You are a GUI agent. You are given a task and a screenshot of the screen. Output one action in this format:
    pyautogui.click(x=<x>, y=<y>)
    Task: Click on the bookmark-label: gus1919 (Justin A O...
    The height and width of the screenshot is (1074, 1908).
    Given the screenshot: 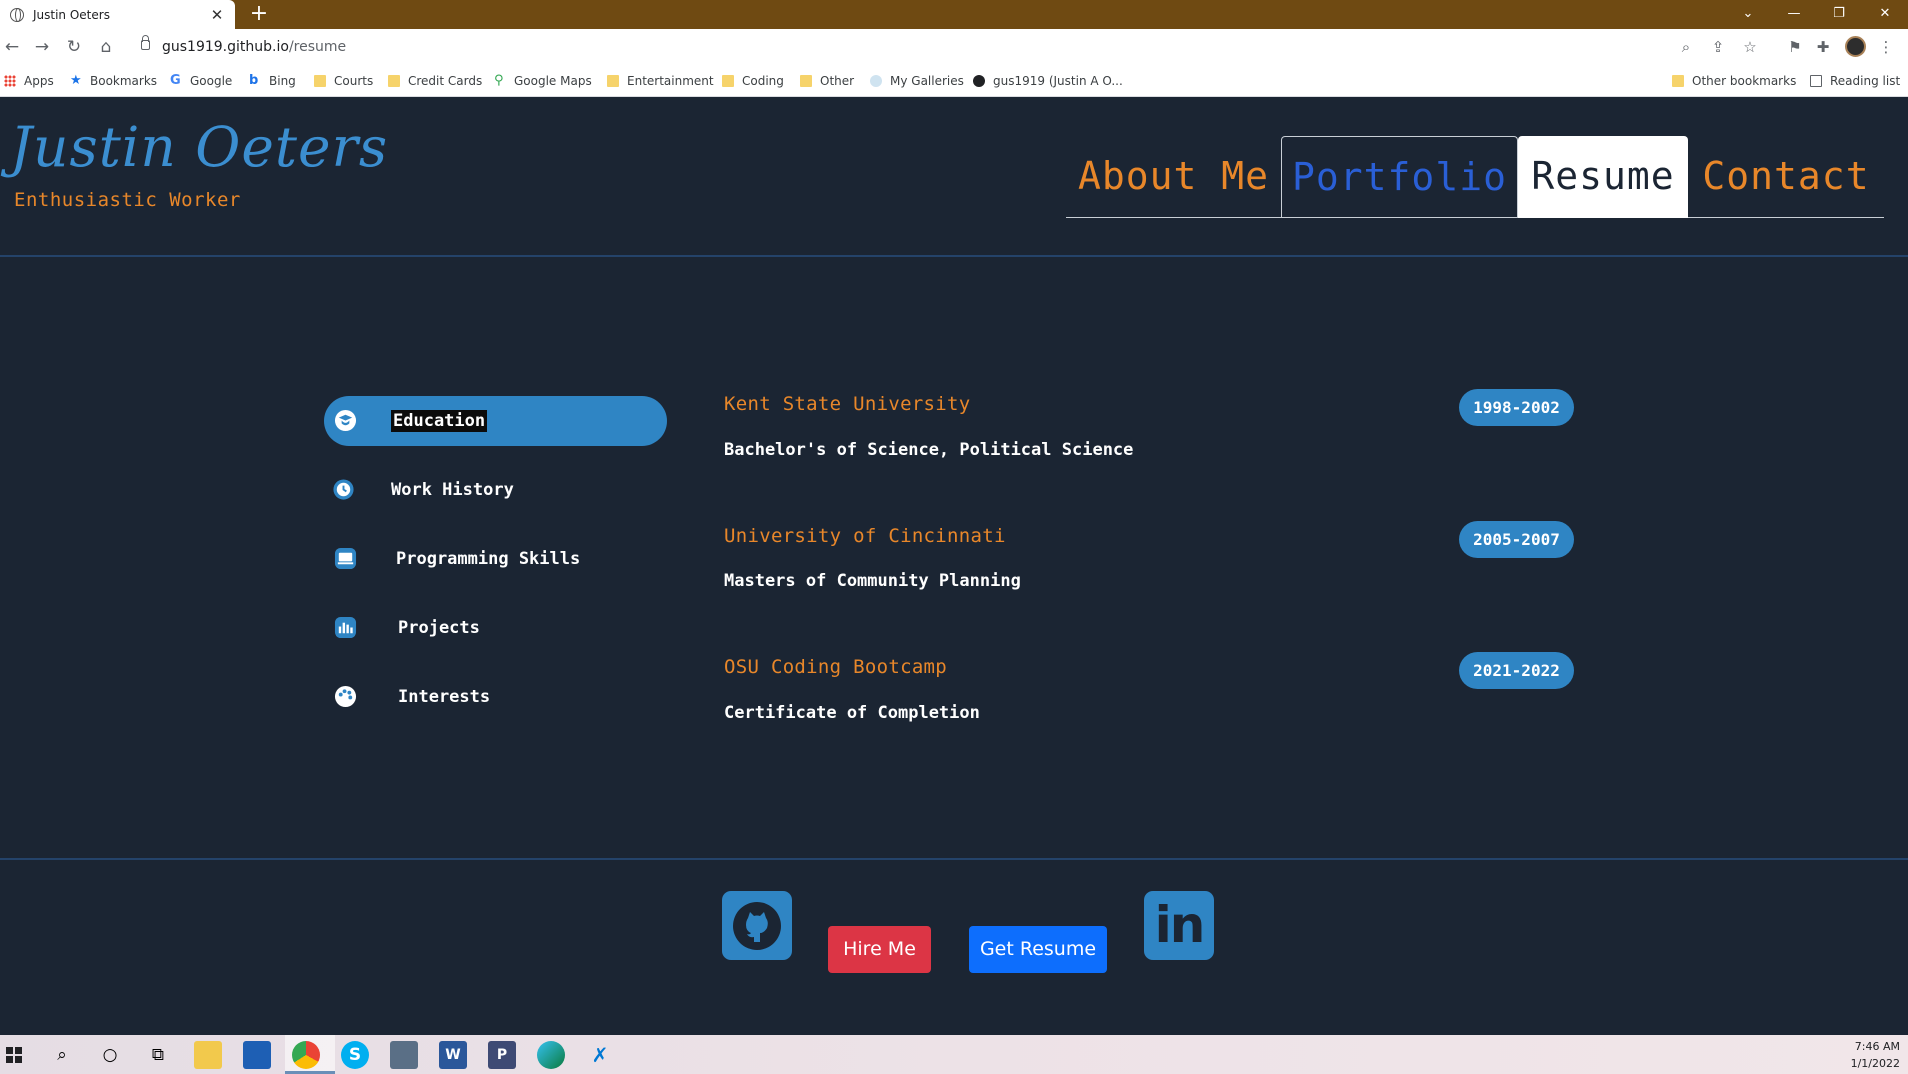 What is the action you would take?
    pyautogui.click(x=1058, y=81)
    